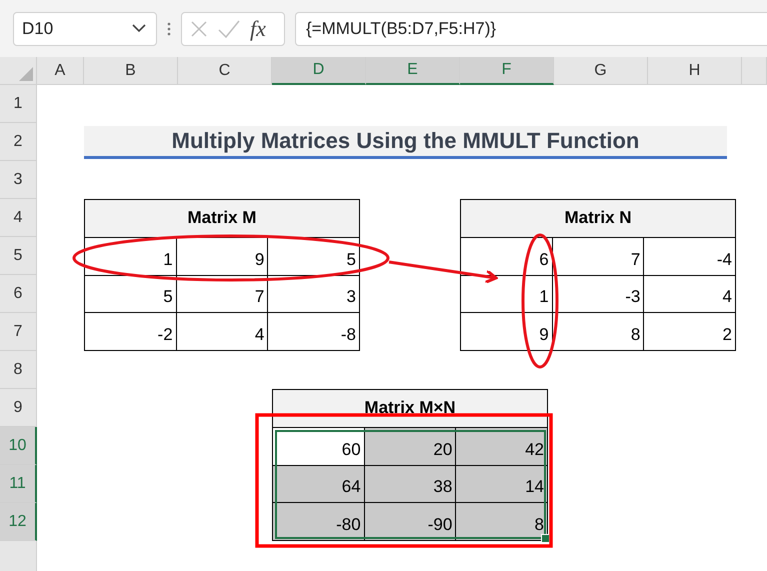  Describe the element at coordinates (319, 71) in the screenshot. I see `column-header: D` at that location.